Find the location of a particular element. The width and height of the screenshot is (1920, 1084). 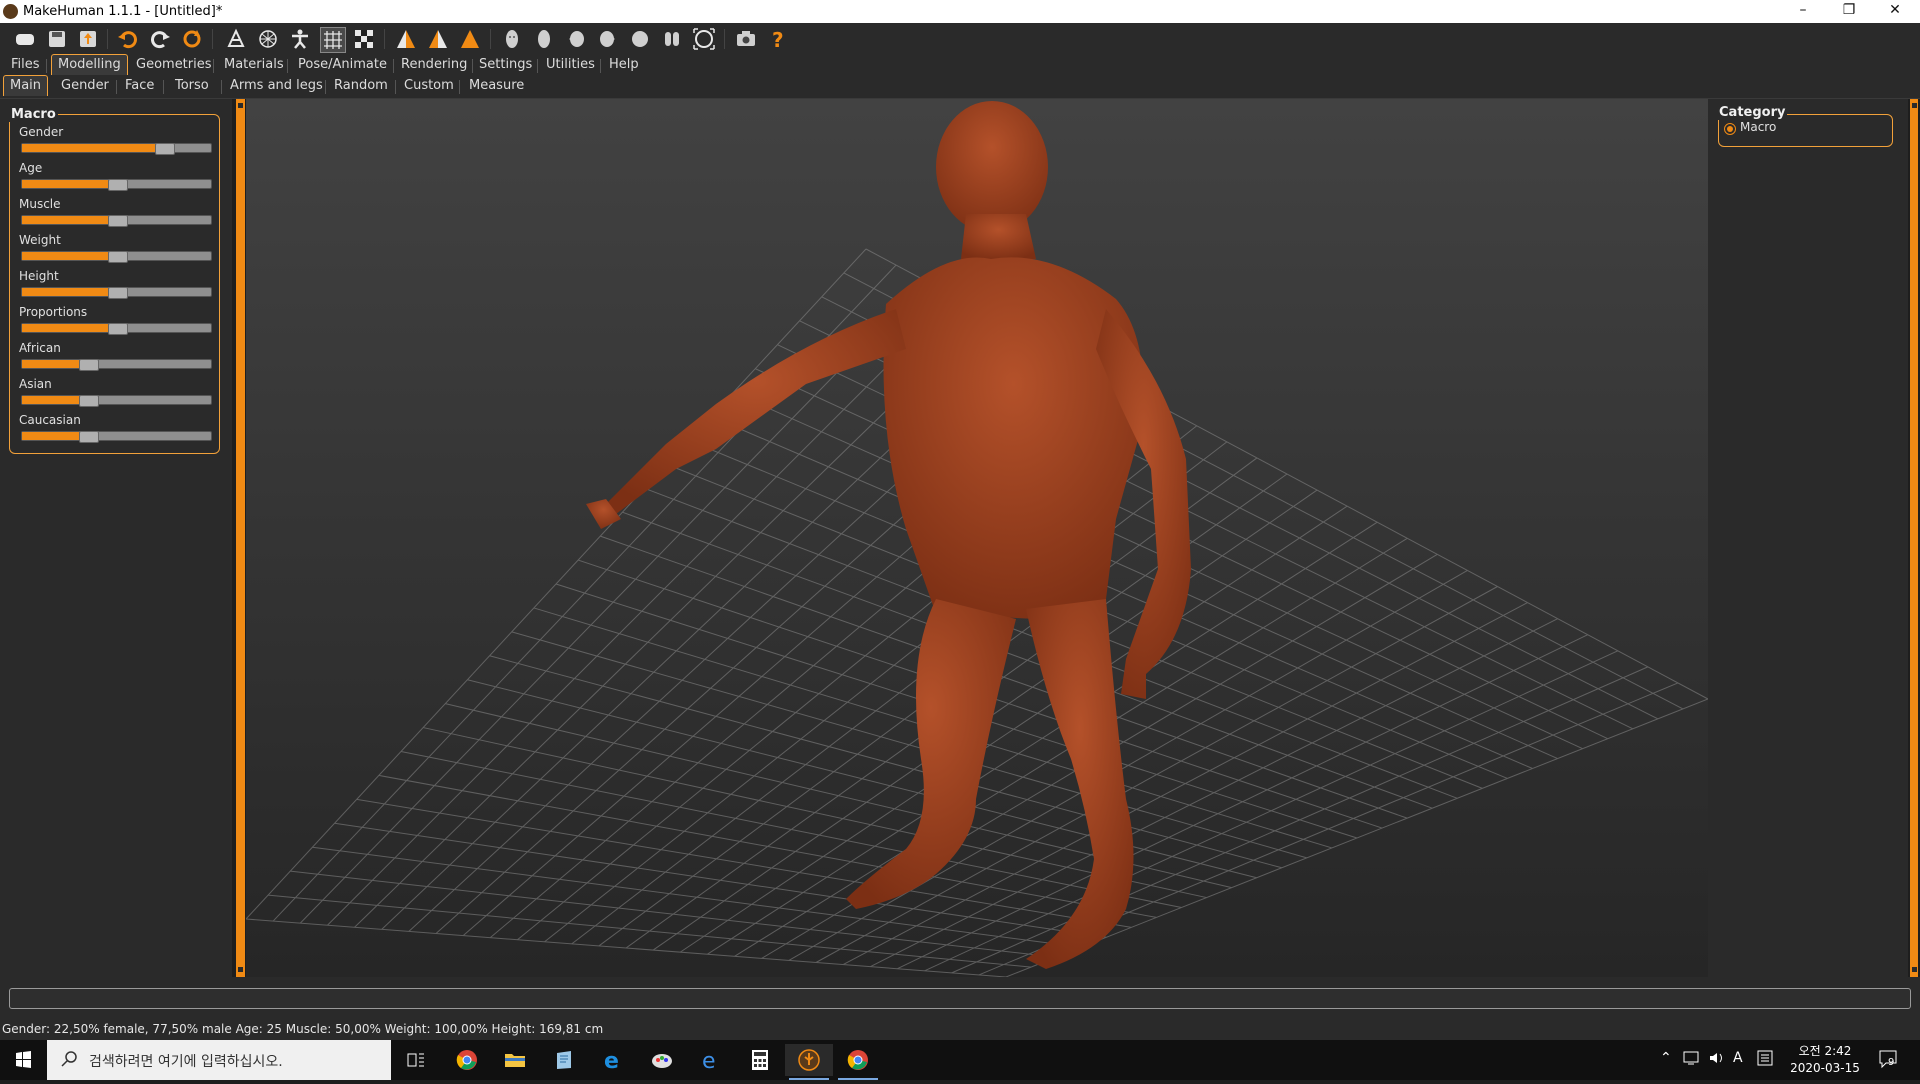

network-icon is located at coordinates (1692, 1060).